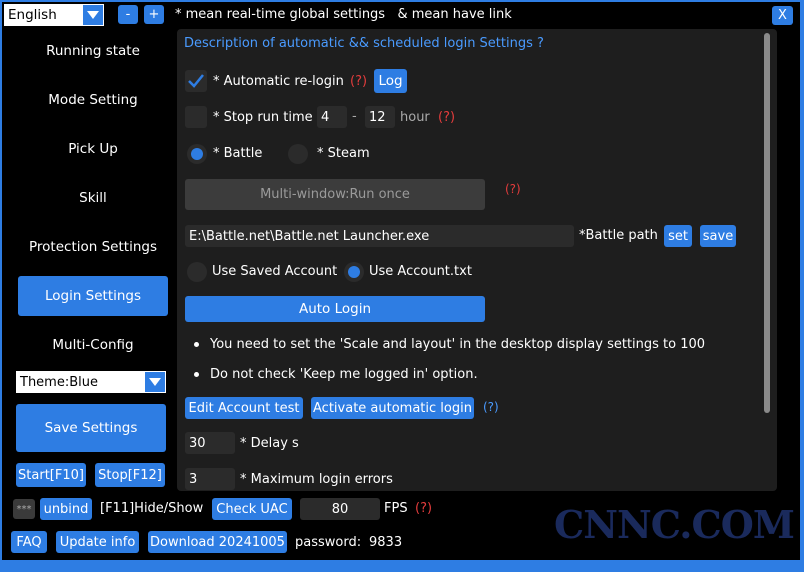 Image resolution: width=804 pixels, height=572 pixels. I want to click on download-button: Download 20241005, so click(217, 542).